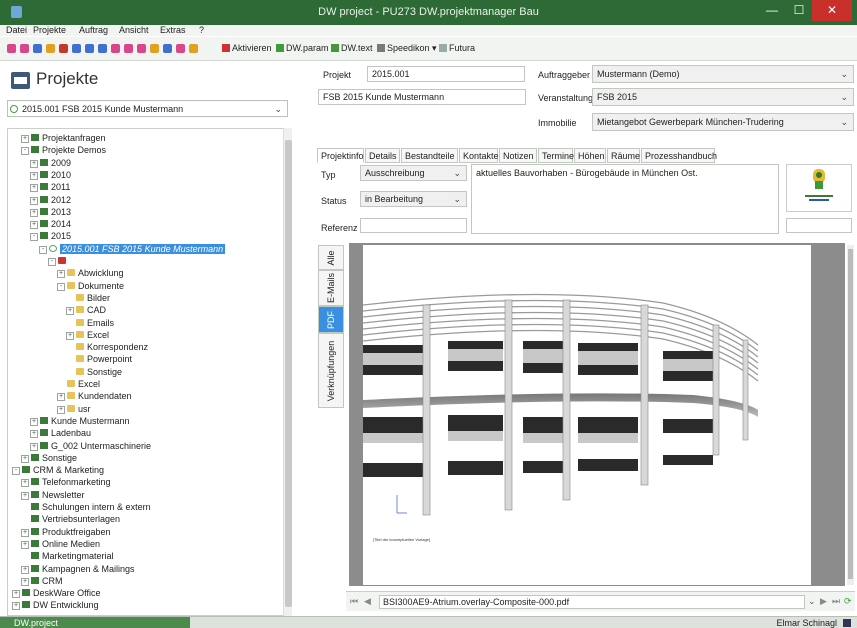  I want to click on close-button: ✕, so click(832, 10).